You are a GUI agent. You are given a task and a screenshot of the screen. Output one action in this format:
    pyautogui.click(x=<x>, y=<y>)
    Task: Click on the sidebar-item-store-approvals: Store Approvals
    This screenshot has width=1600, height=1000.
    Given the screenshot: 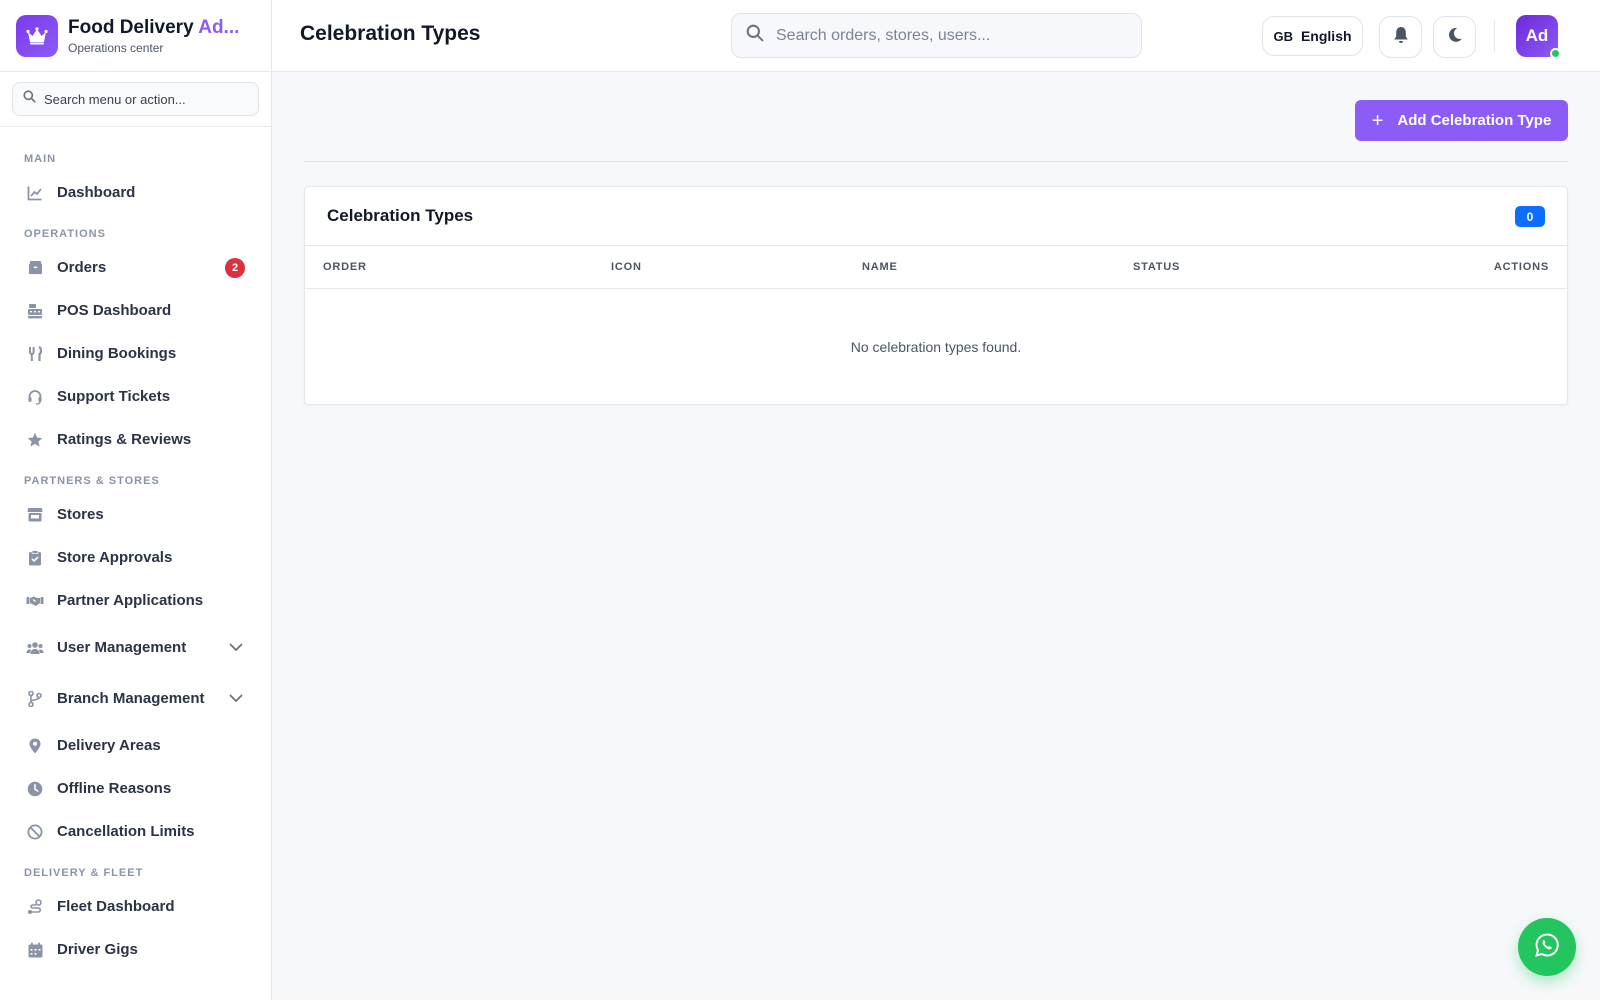 What is the action you would take?
    pyautogui.click(x=135, y=557)
    